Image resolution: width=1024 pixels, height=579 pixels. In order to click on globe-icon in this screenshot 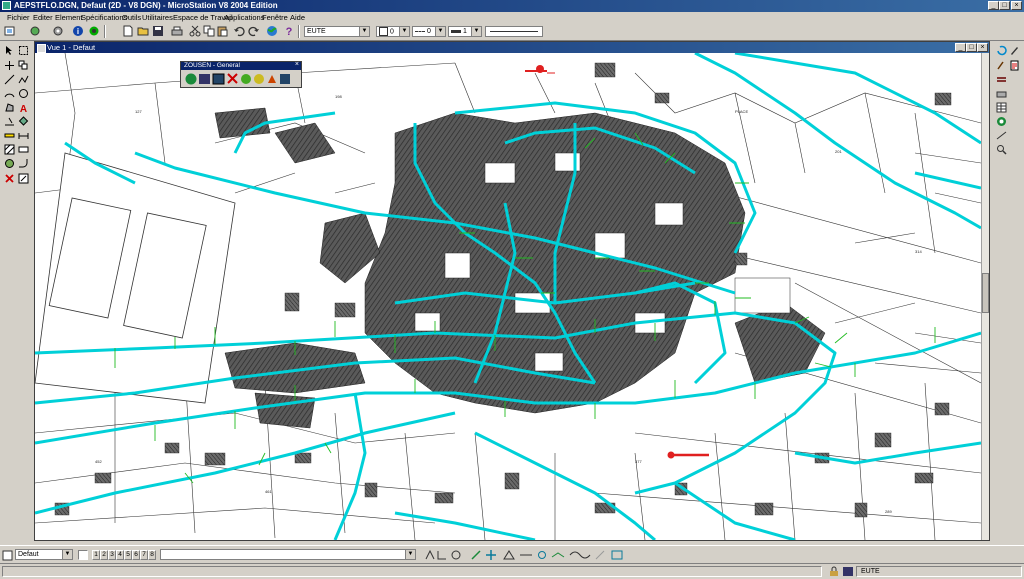, I will do `click(272, 31)`.